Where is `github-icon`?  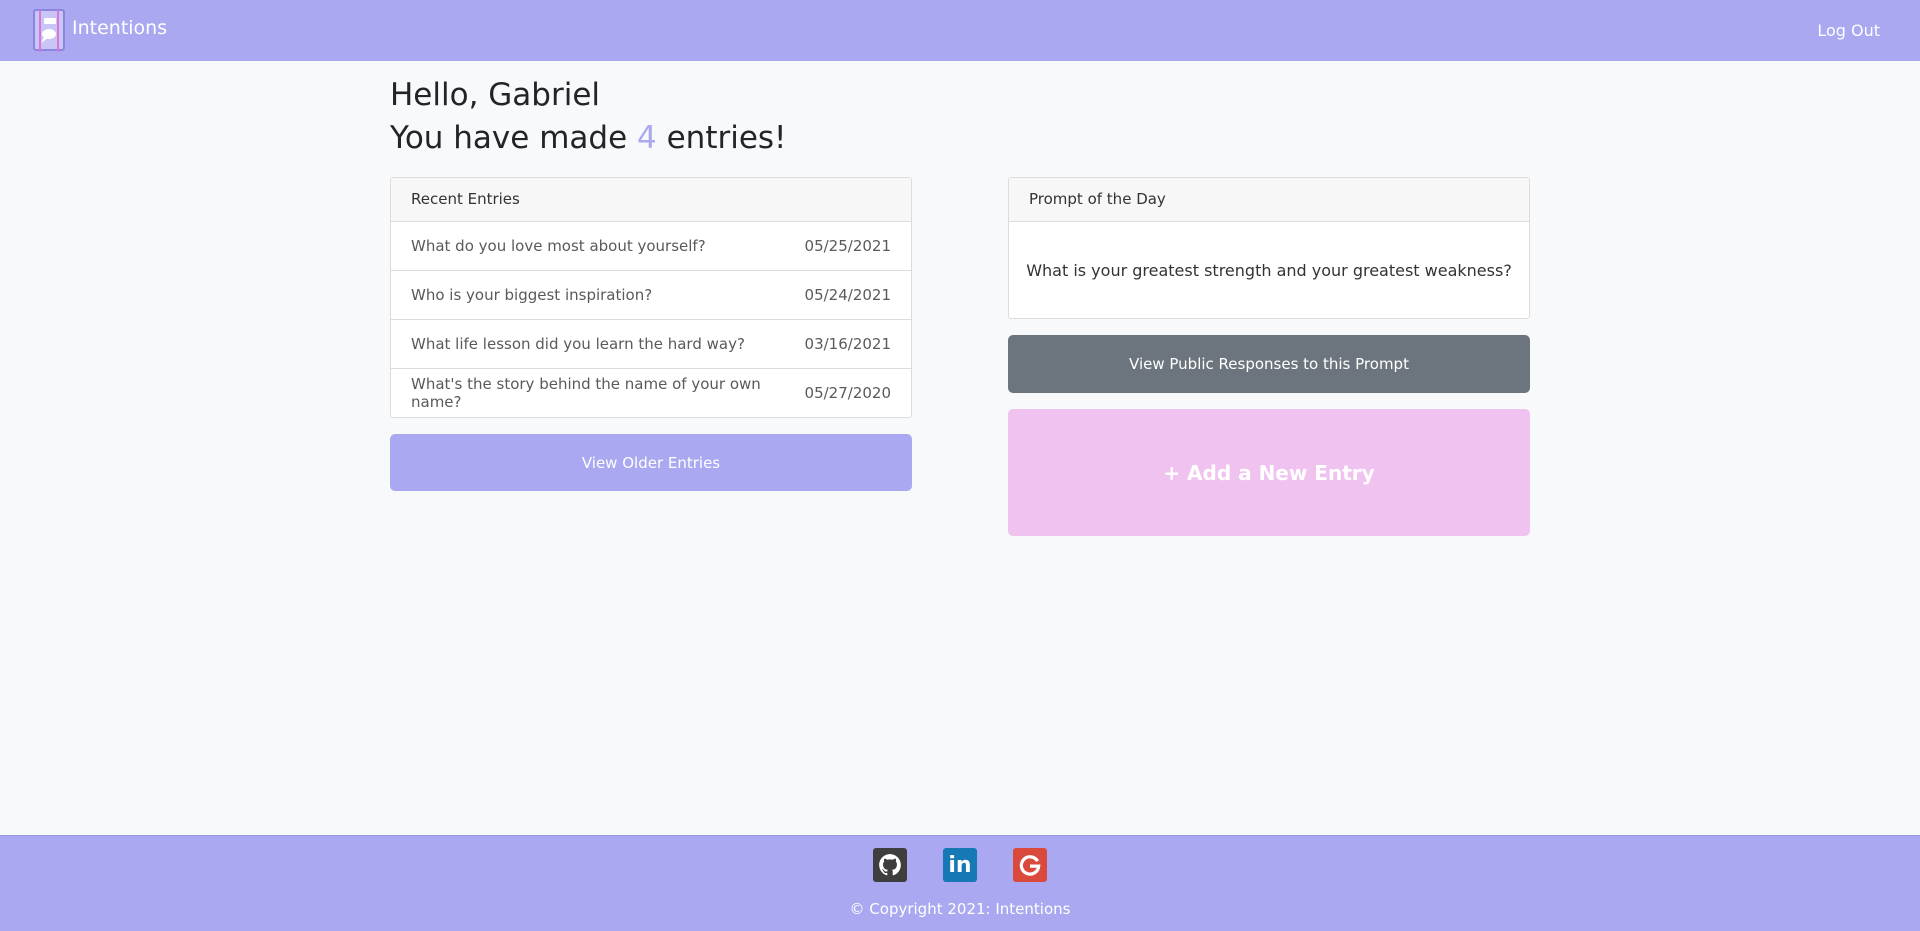 github-icon is located at coordinates (890, 865).